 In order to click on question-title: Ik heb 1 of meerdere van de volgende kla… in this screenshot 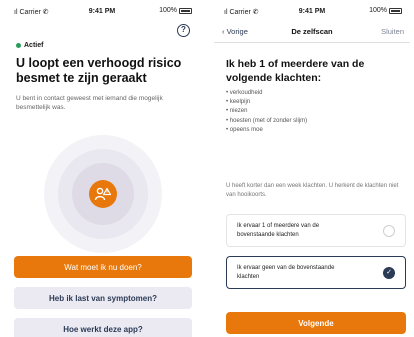, I will do `click(295, 71)`.